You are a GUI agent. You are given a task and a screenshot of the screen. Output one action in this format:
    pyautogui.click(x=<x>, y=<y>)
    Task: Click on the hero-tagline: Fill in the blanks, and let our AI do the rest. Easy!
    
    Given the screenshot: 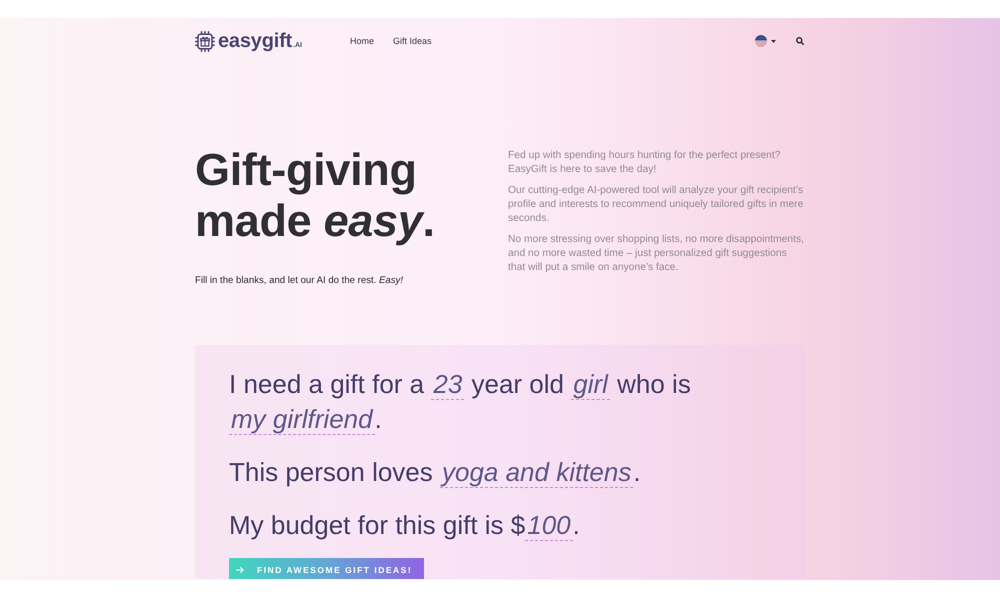 What is the action you would take?
    pyautogui.click(x=299, y=281)
    